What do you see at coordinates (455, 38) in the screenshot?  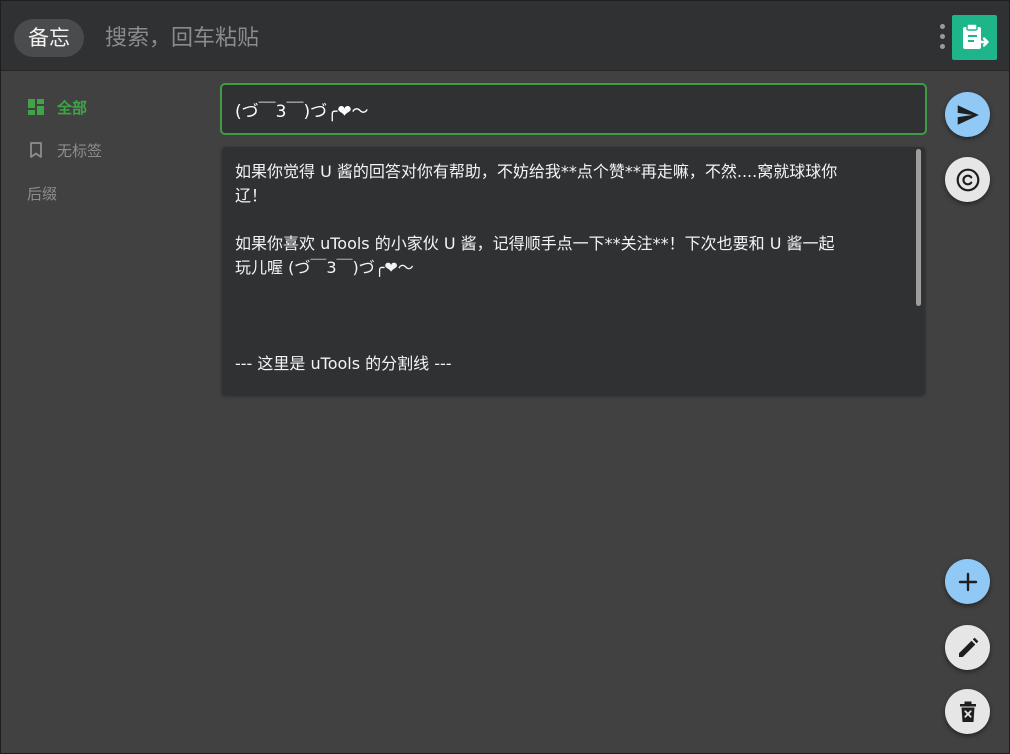 I see `search-input` at bounding box center [455, 38].